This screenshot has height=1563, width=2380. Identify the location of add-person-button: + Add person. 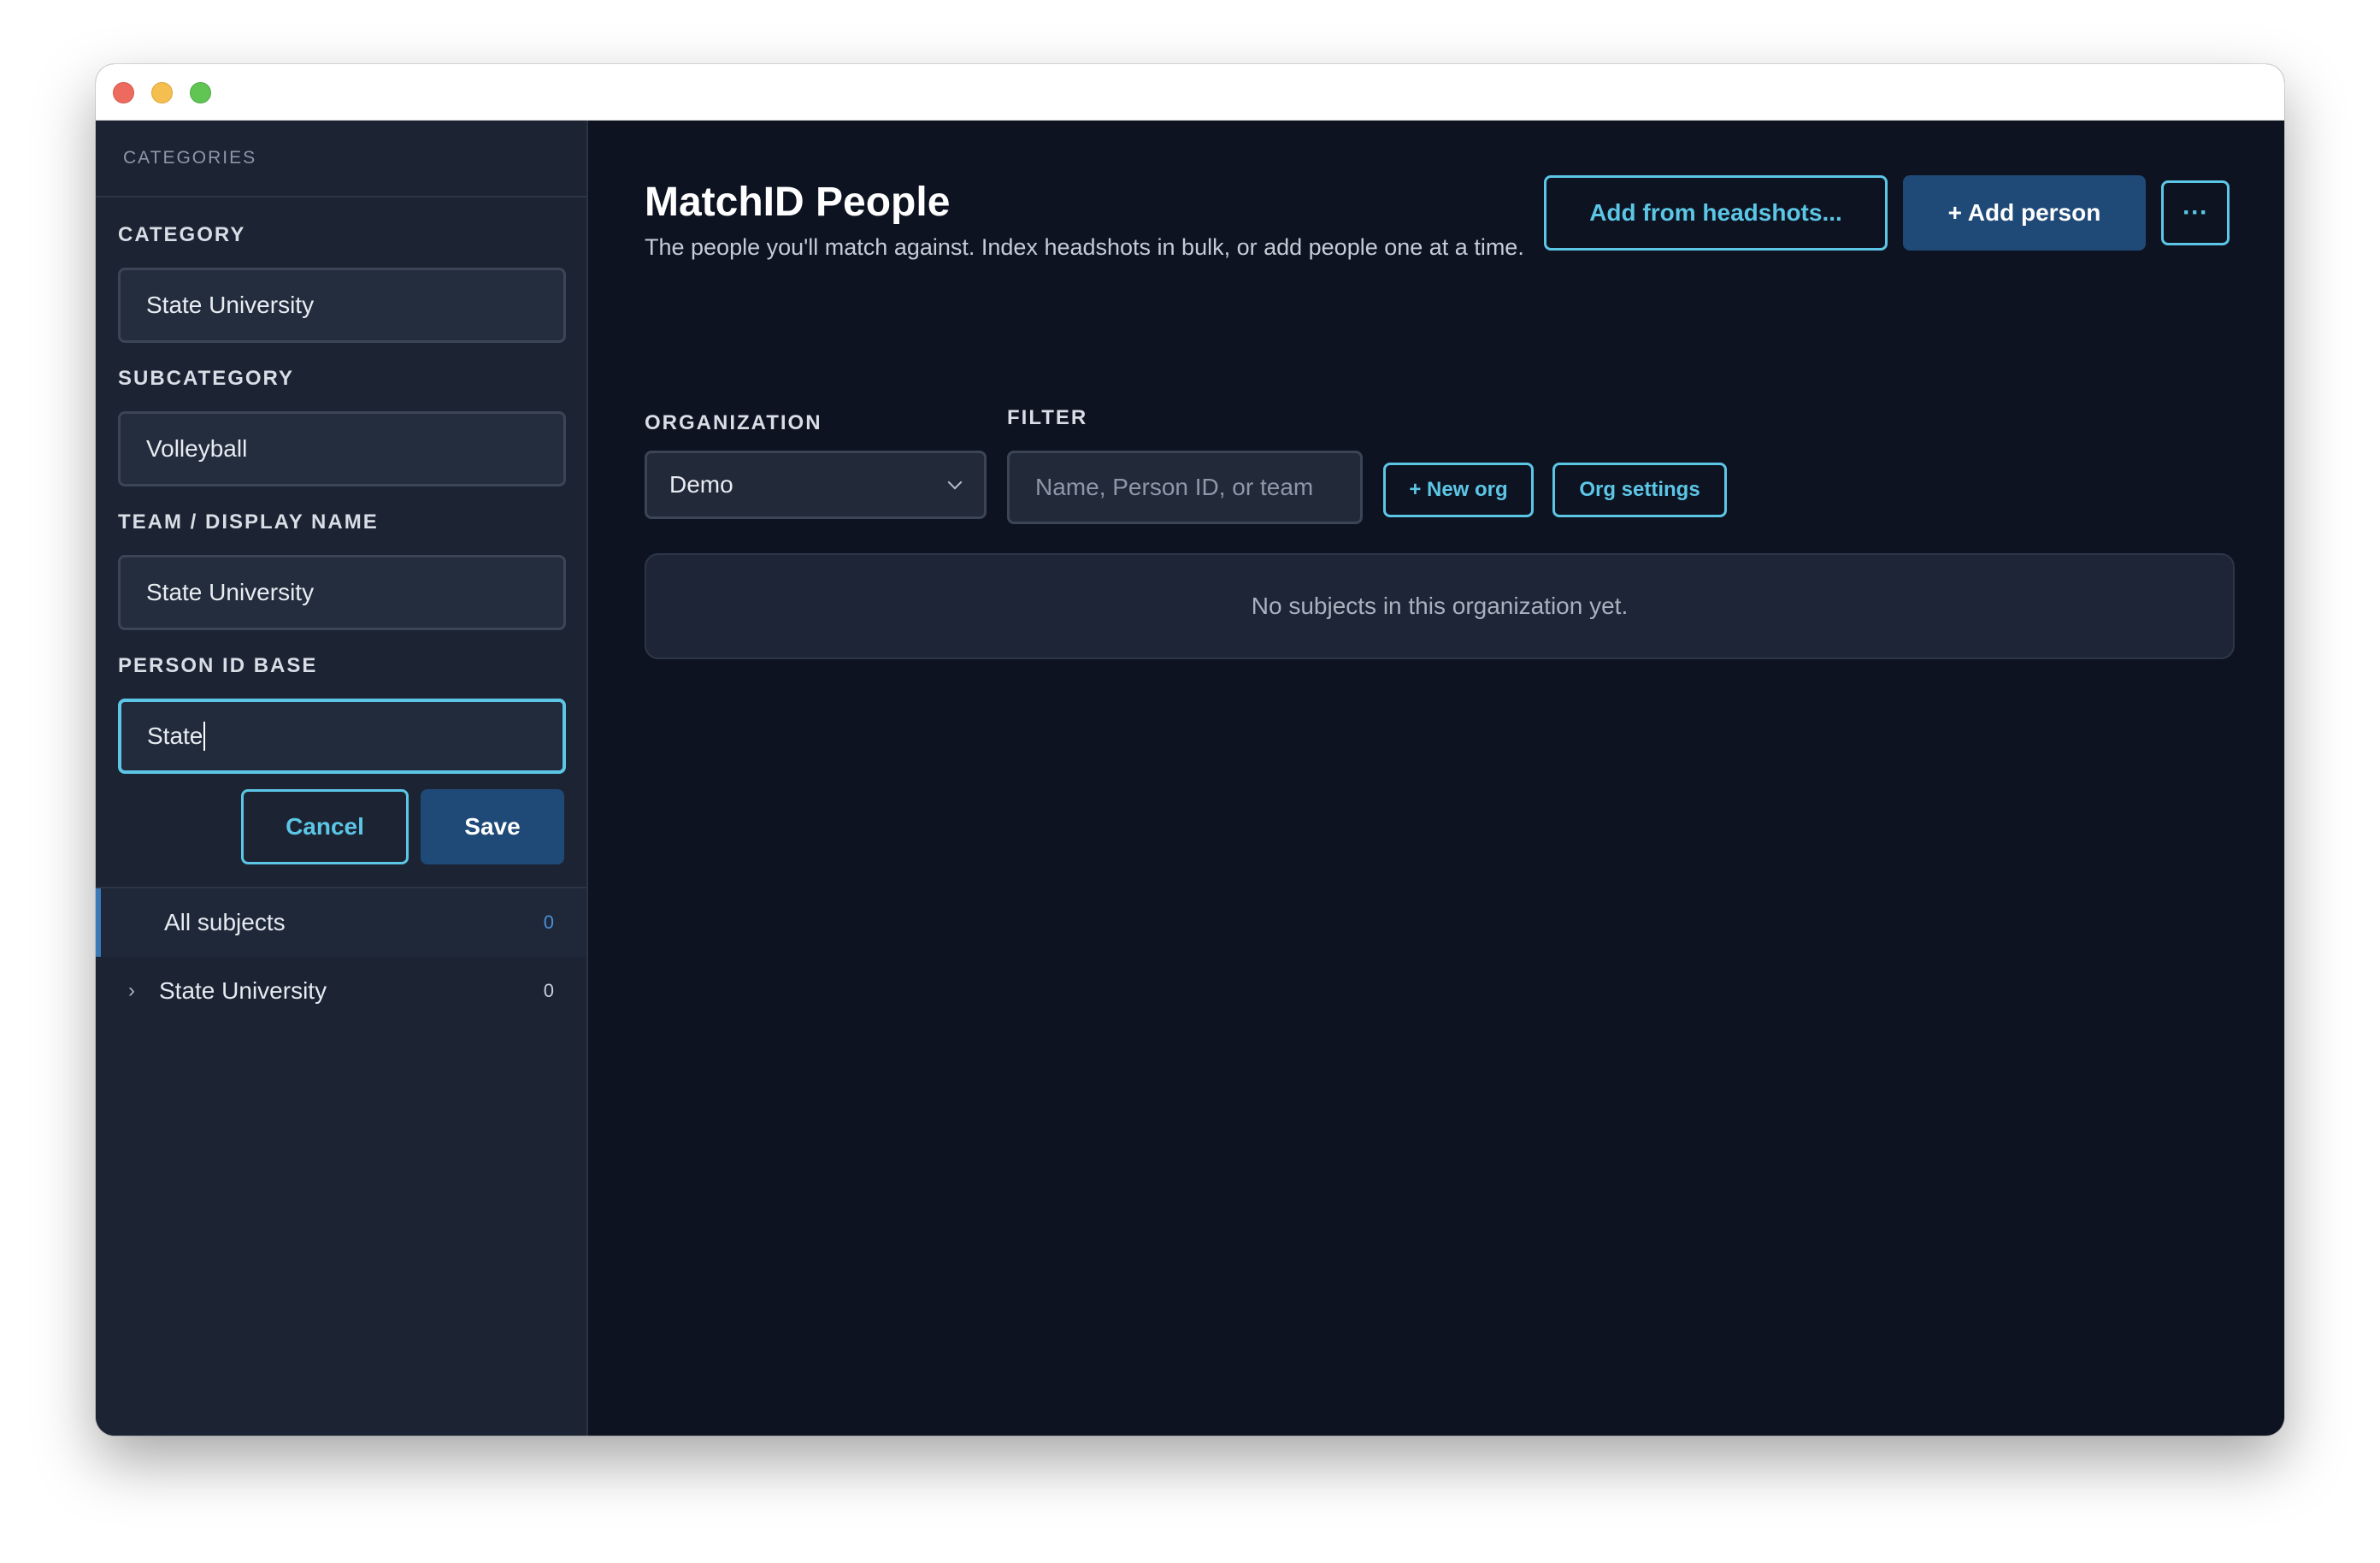
(2025, 213).